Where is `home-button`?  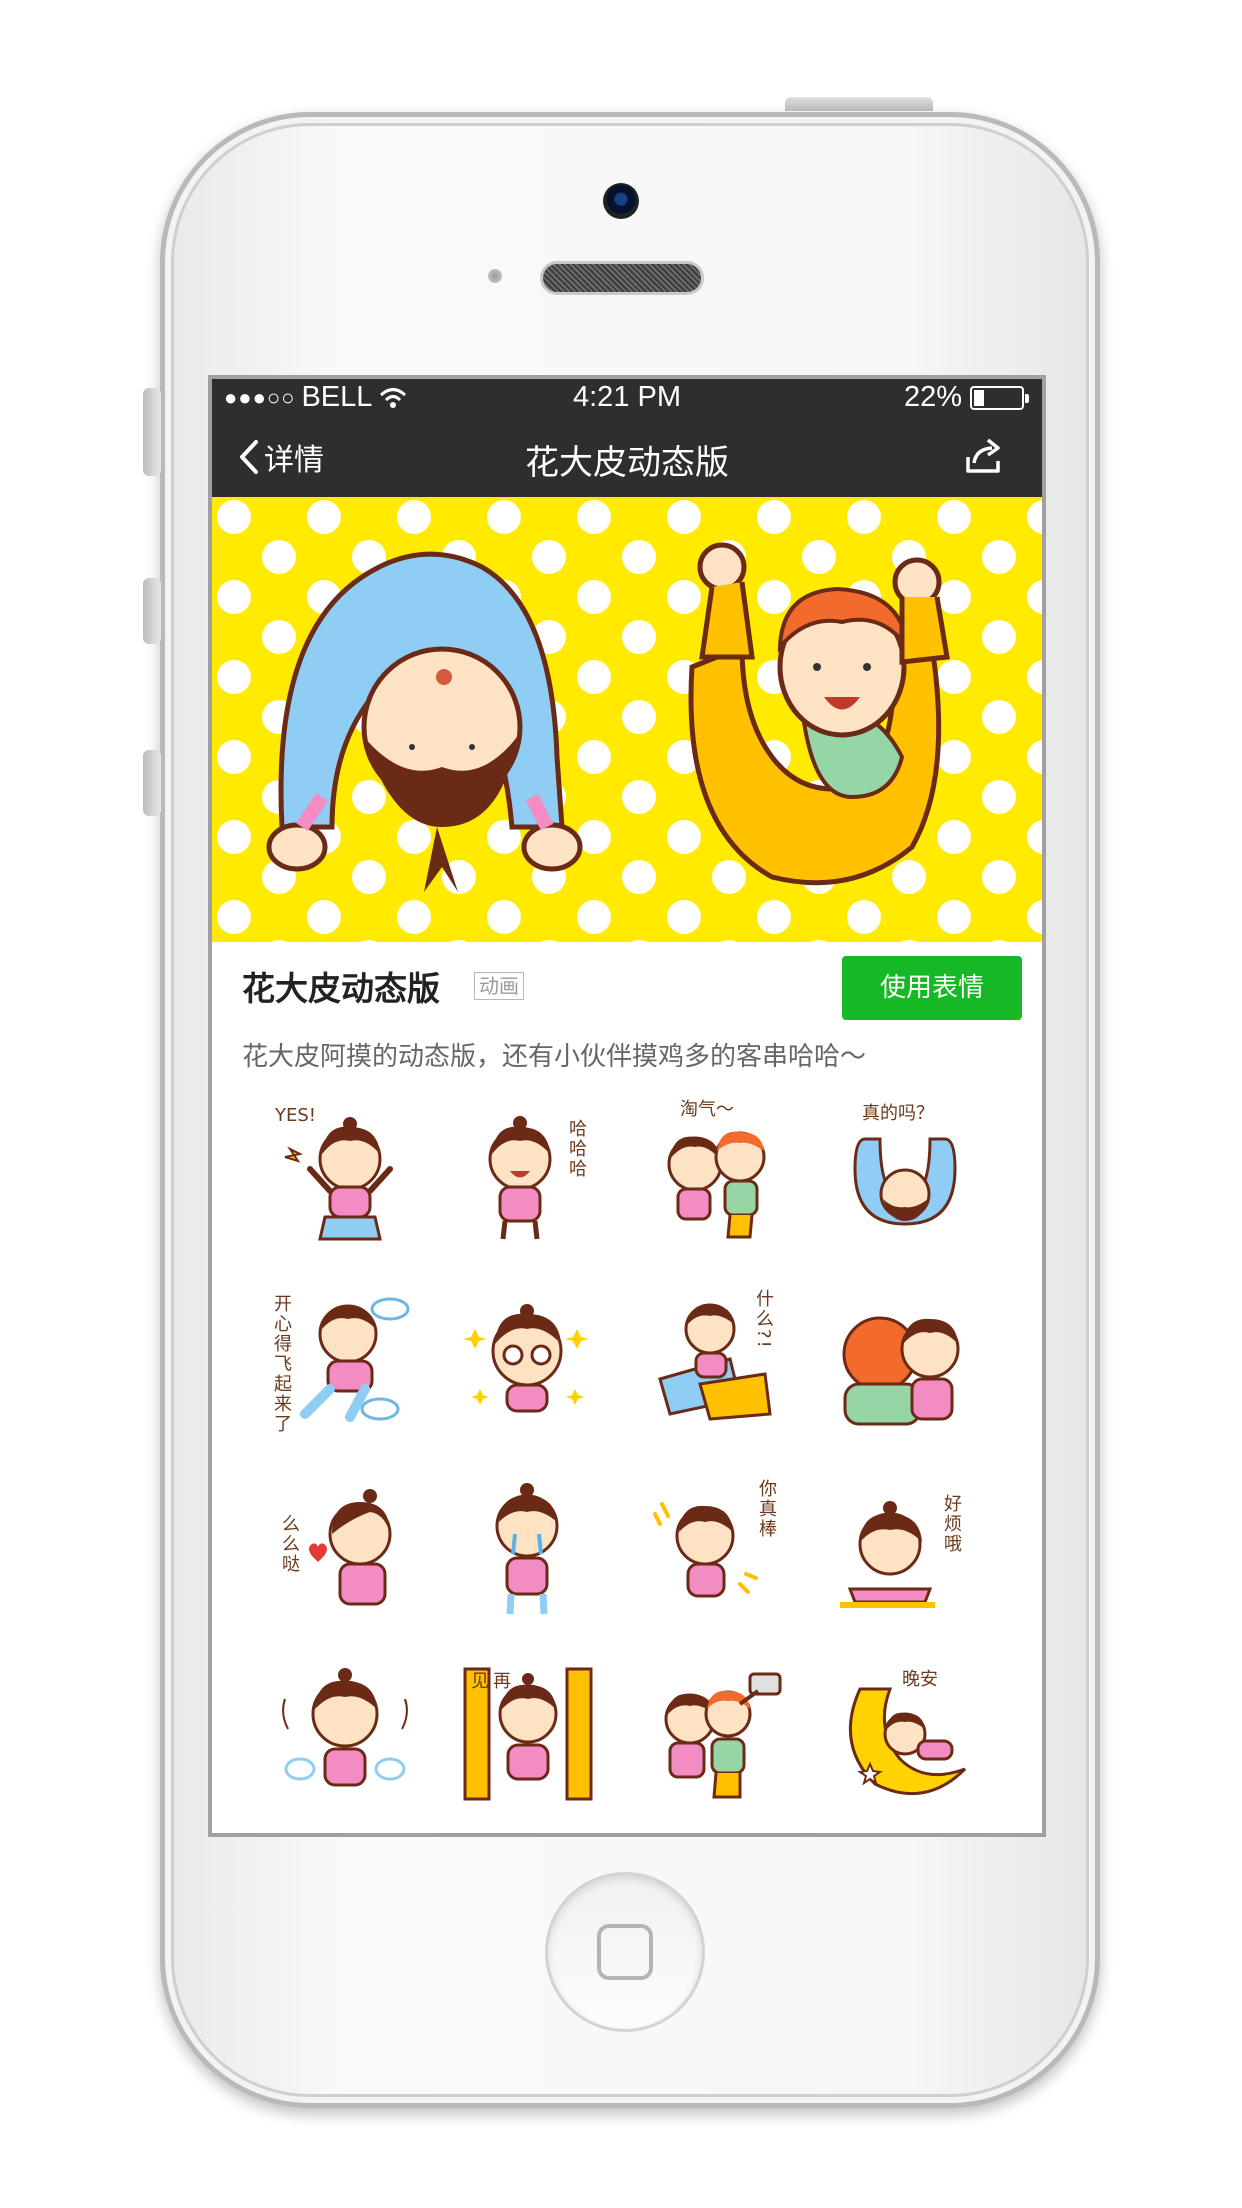
home-button is located at coordinates (625, 1952).